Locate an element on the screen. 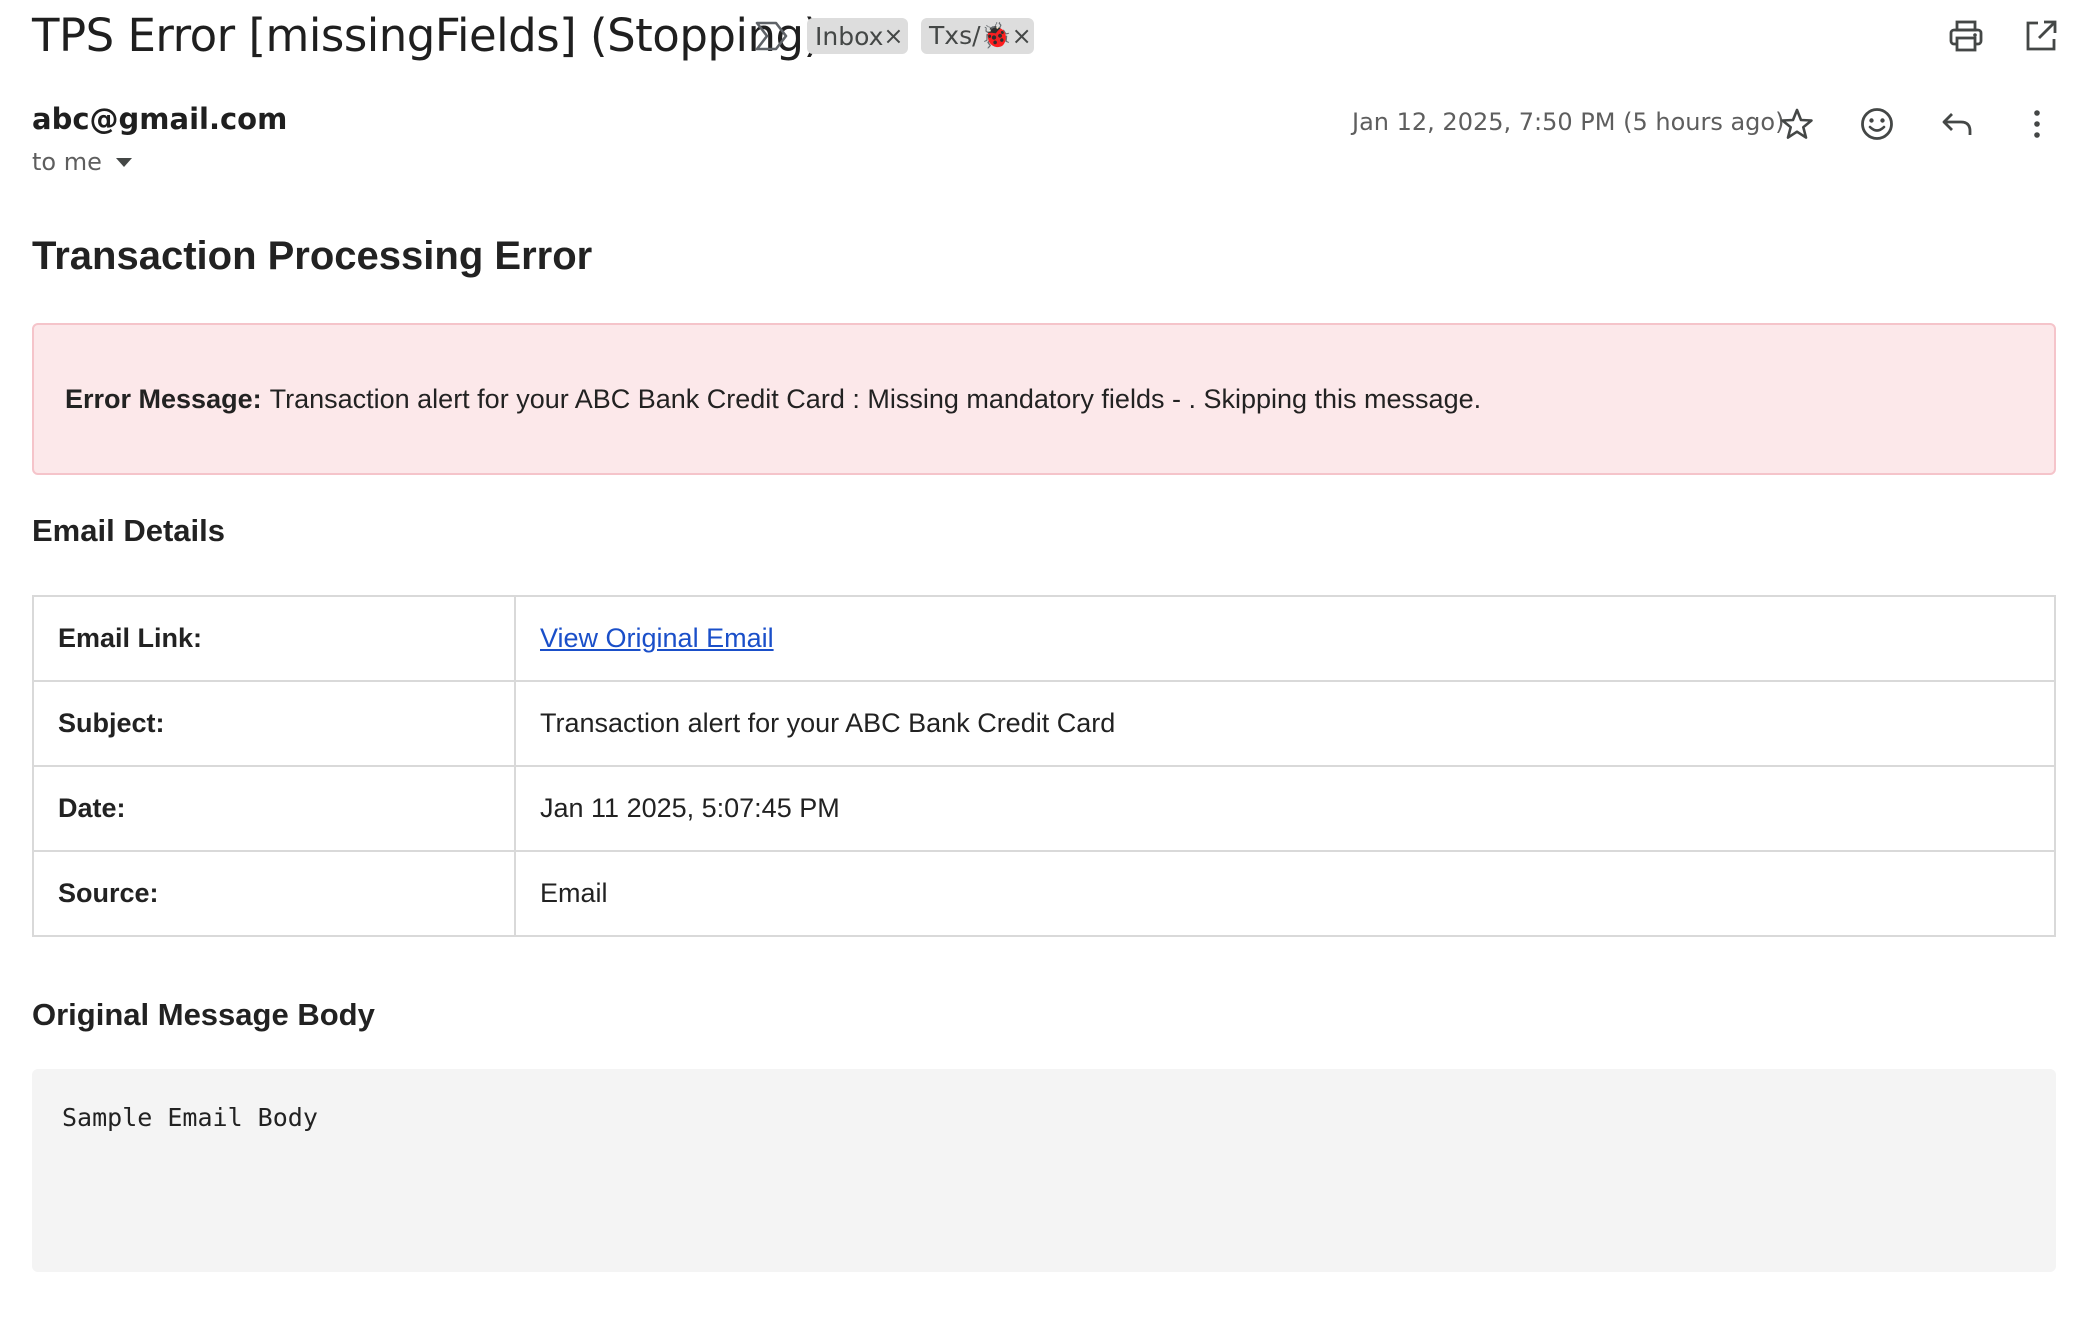 The height and width of the screenshot is (1318, 2084). label-chip-text: Txs/🐞 is located at coordinates (970, 35).